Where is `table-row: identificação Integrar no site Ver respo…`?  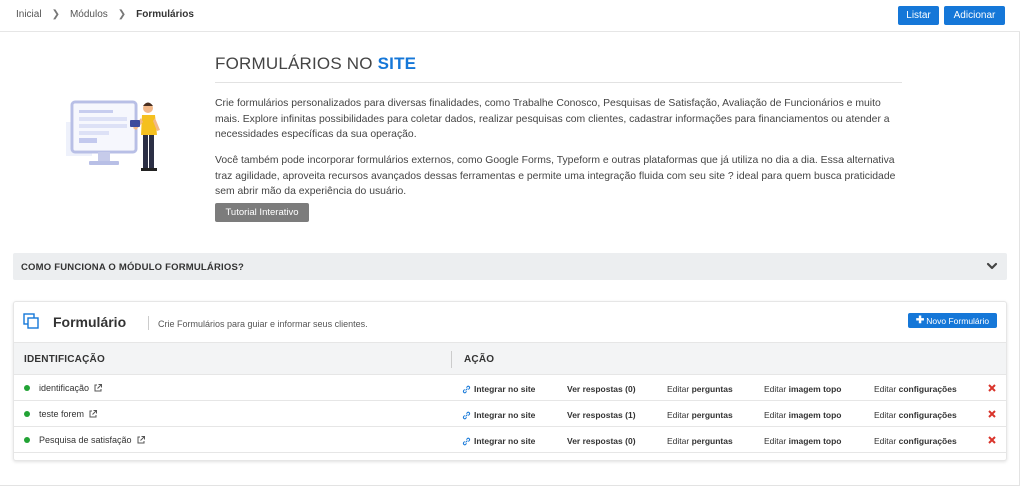 table-row: identificação Integrar no site Ver respo… is located at coordinates (510, 388).